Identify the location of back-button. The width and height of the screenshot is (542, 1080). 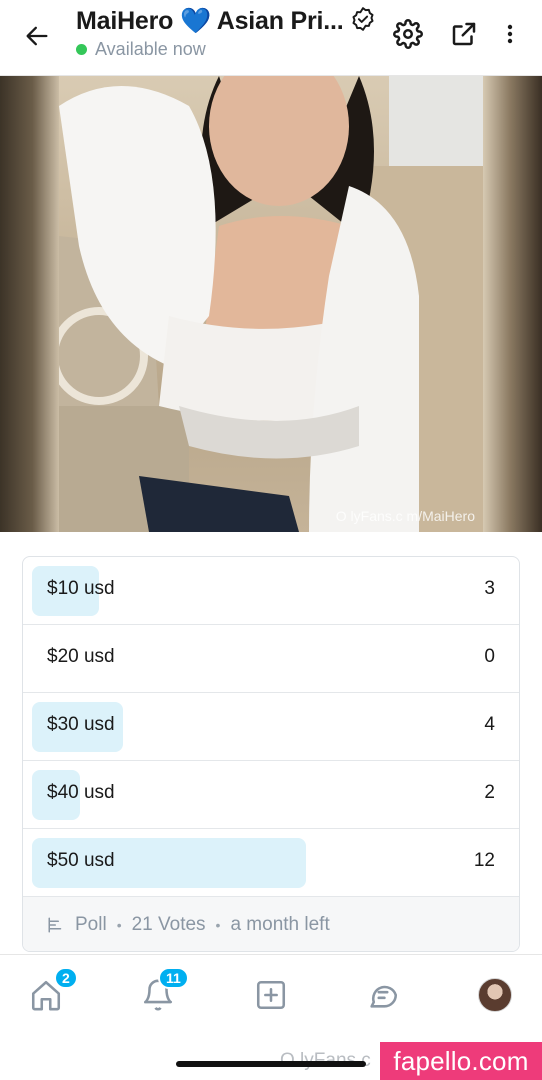
(37, 36).